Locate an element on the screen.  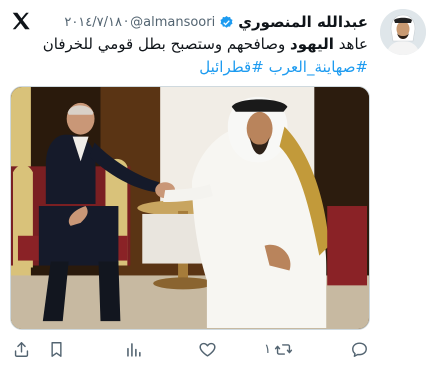
bookmark-icon is located at coordinates (56, 349).